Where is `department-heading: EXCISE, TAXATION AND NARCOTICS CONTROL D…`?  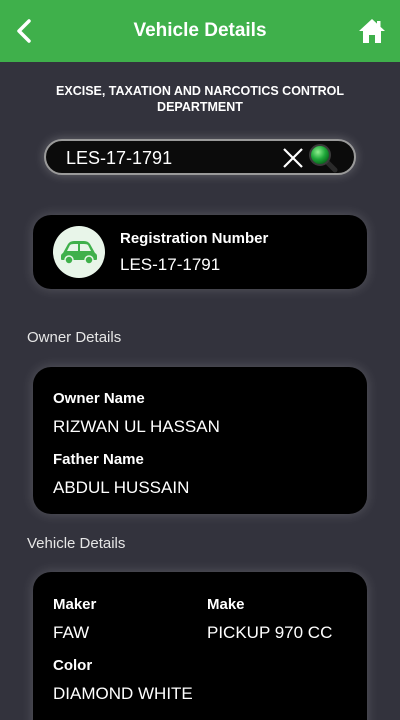 department-heading: EXCISE, TAXATION AND NARCOTICS CONTROL D… is located at coordinates (200, 99).